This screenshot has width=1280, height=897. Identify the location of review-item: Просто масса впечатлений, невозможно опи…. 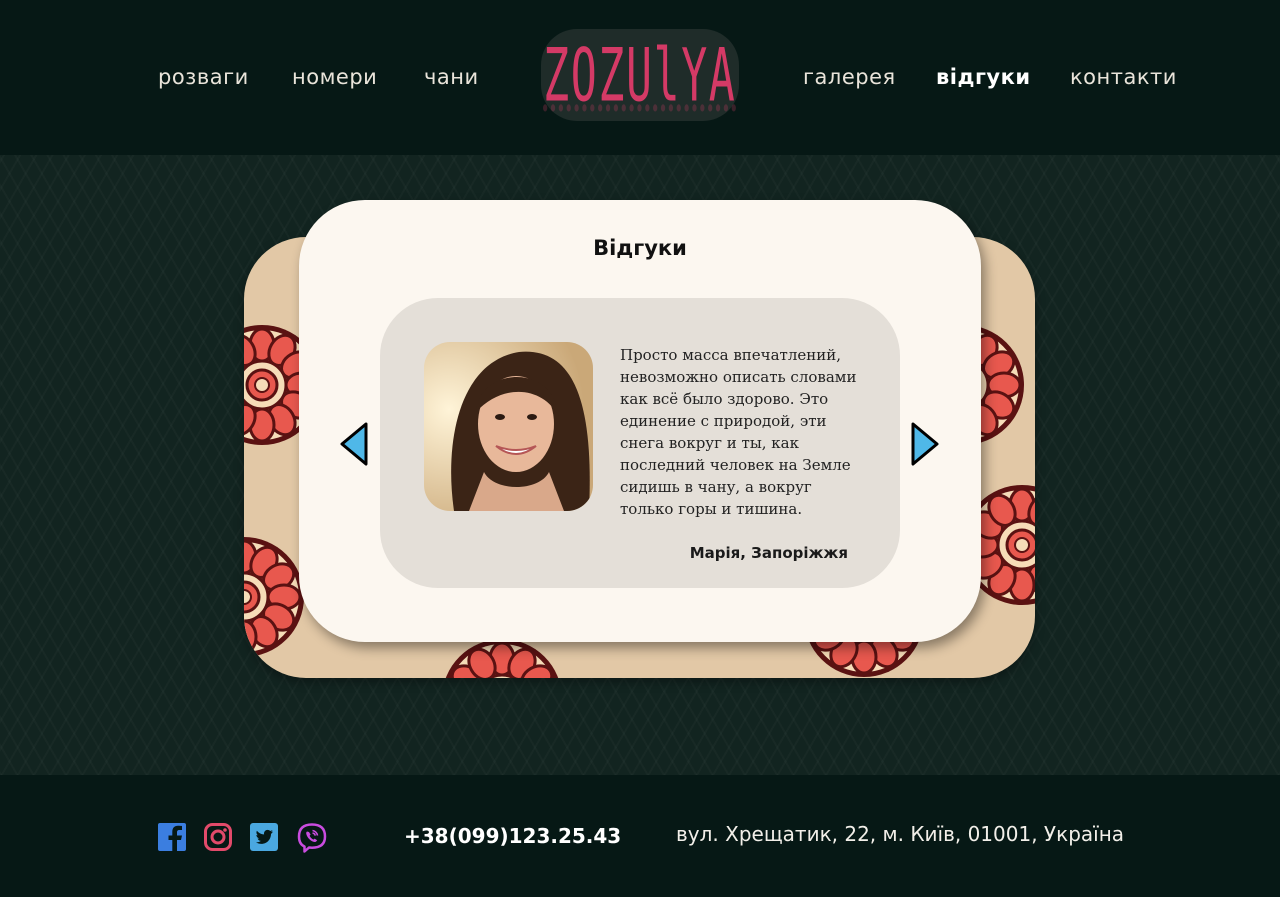
(640, 443).